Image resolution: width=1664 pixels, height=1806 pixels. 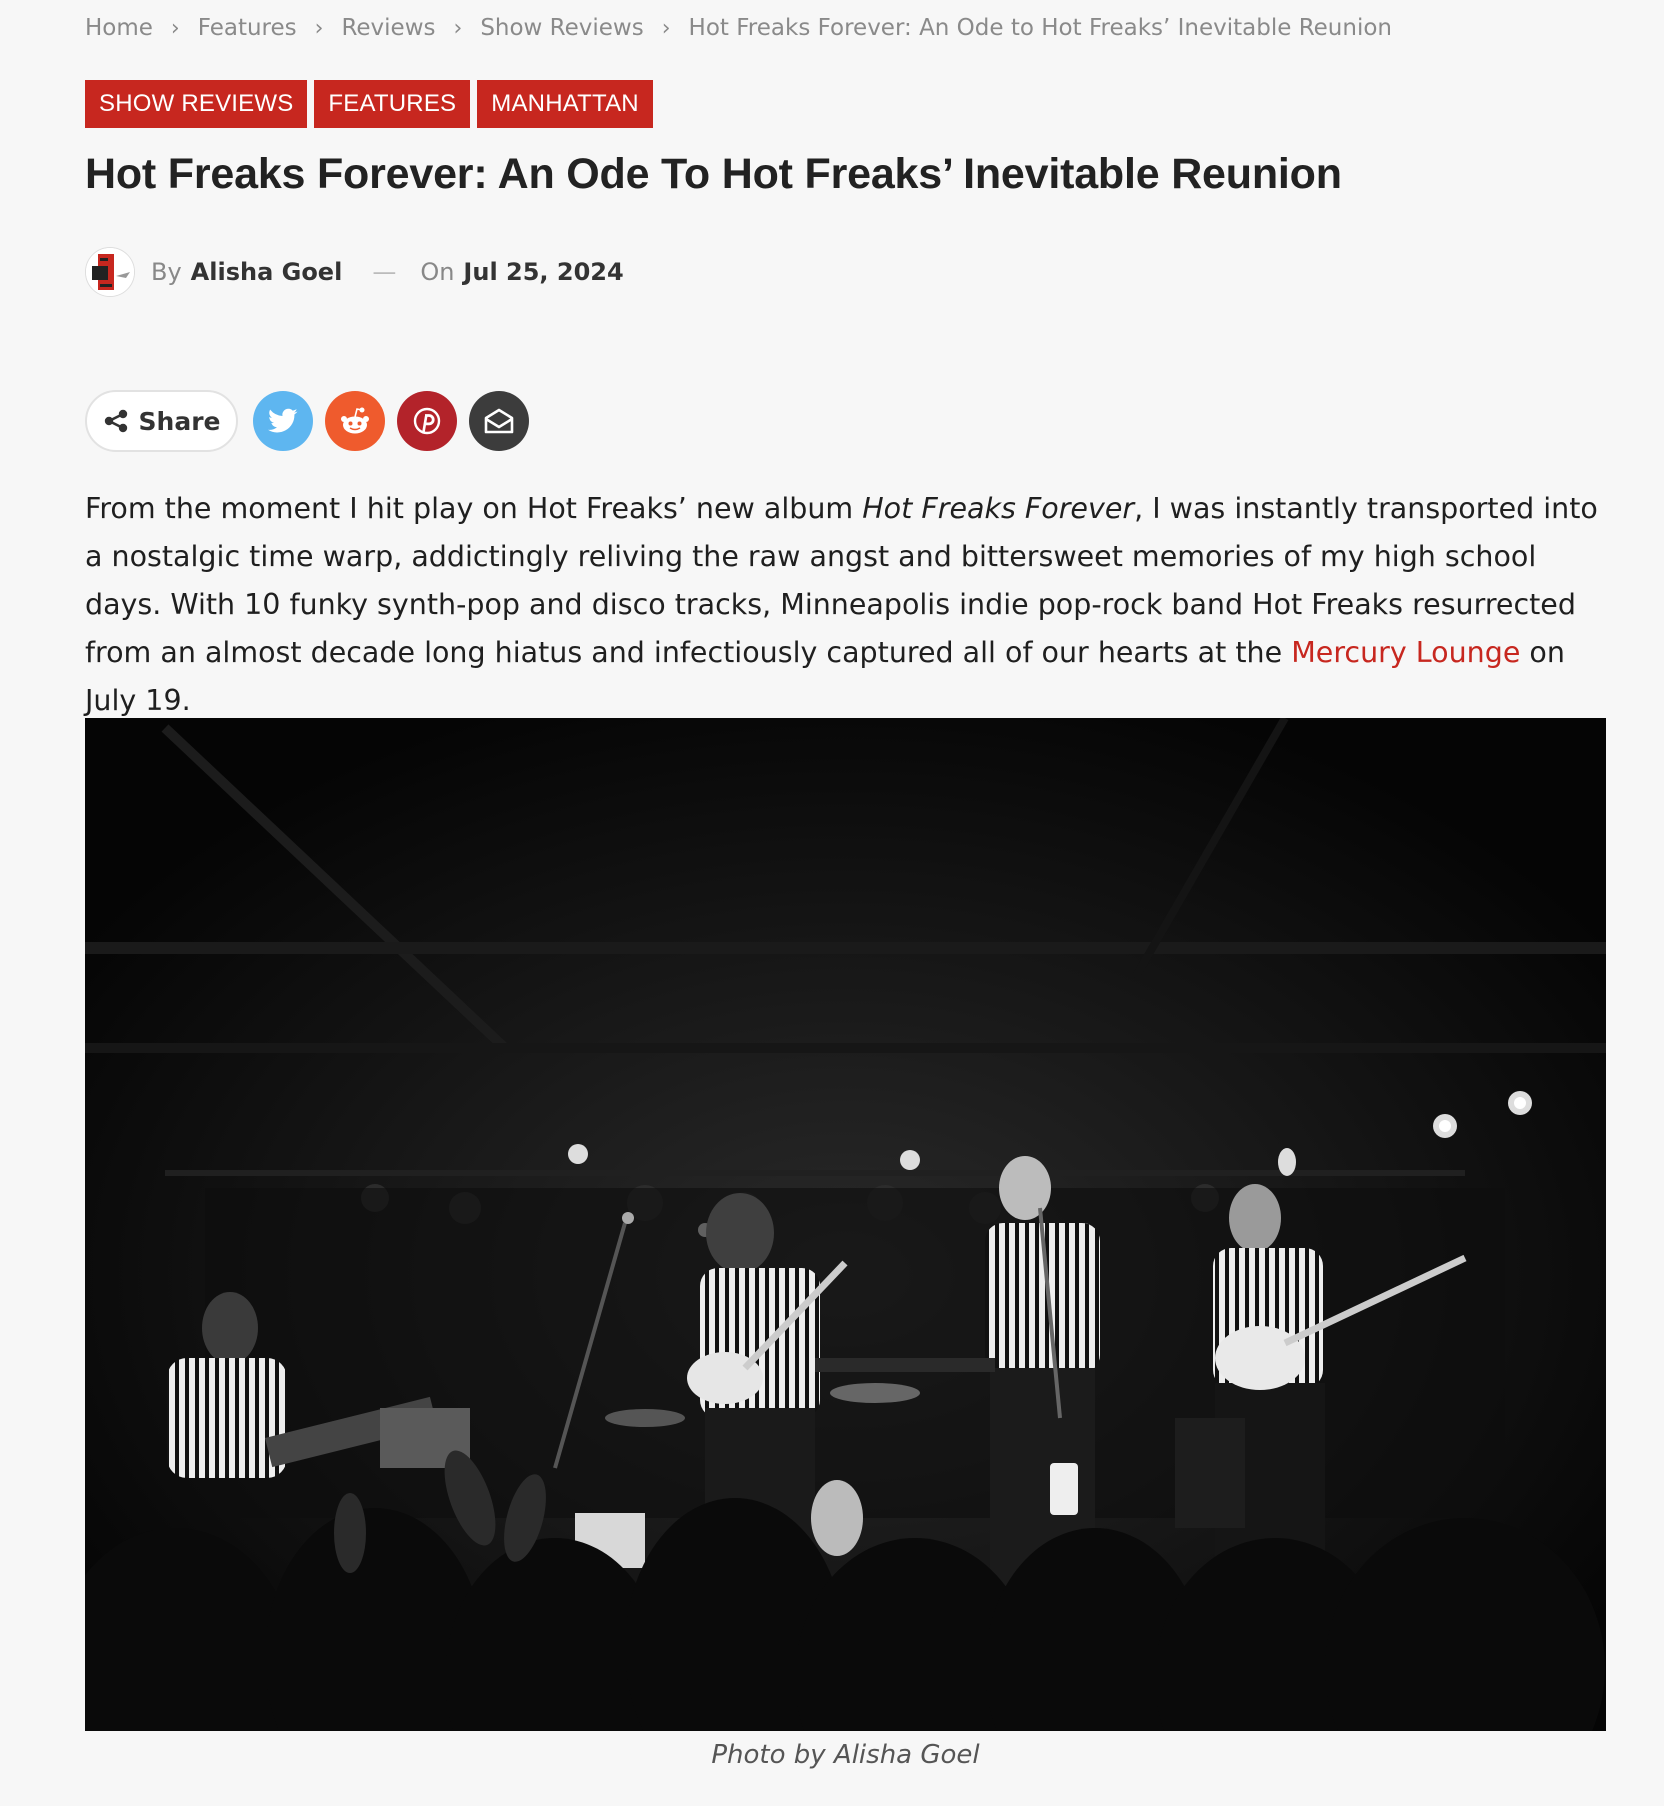 I want to click on share-label: Share, so click(x=179, y=421).